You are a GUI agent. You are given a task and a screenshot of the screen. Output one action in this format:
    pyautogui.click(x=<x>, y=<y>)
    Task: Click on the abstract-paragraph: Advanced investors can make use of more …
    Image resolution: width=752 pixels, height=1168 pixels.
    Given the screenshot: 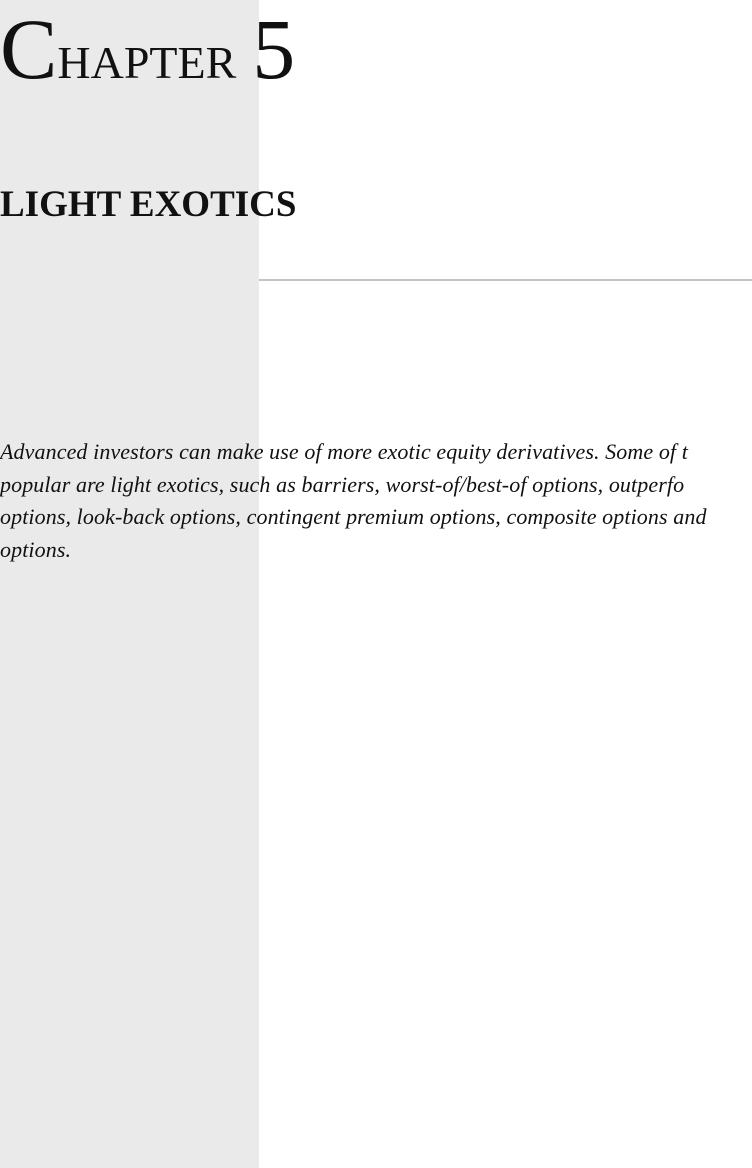 What is the action you would take?
    pyautogui.click(x=376, y=501)
    